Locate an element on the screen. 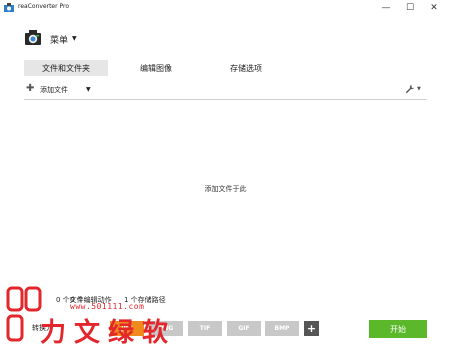  add-icon: ✚ is located at coordinates (30, 89).